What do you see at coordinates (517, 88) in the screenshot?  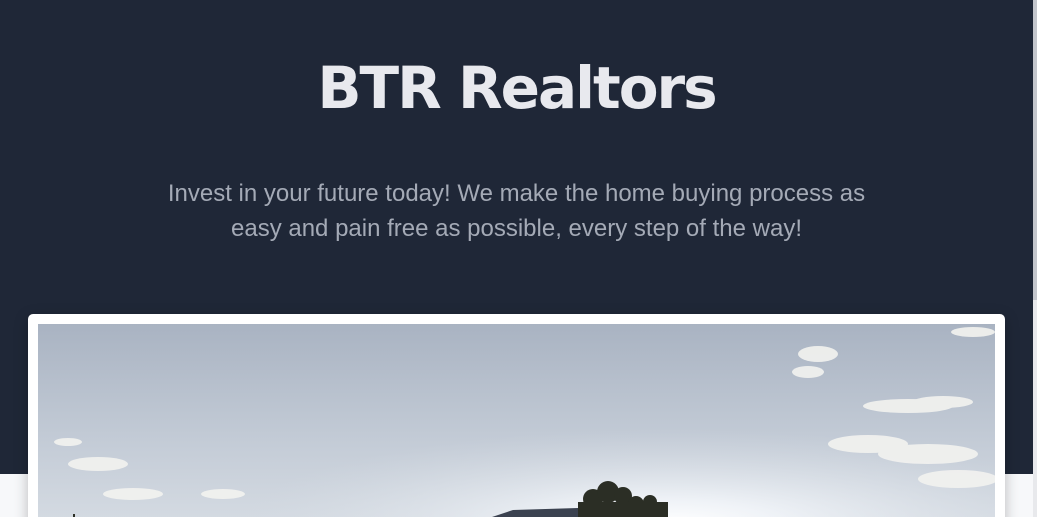 I see `page-title: BTR Realtors` at bounding box center [517, 88].